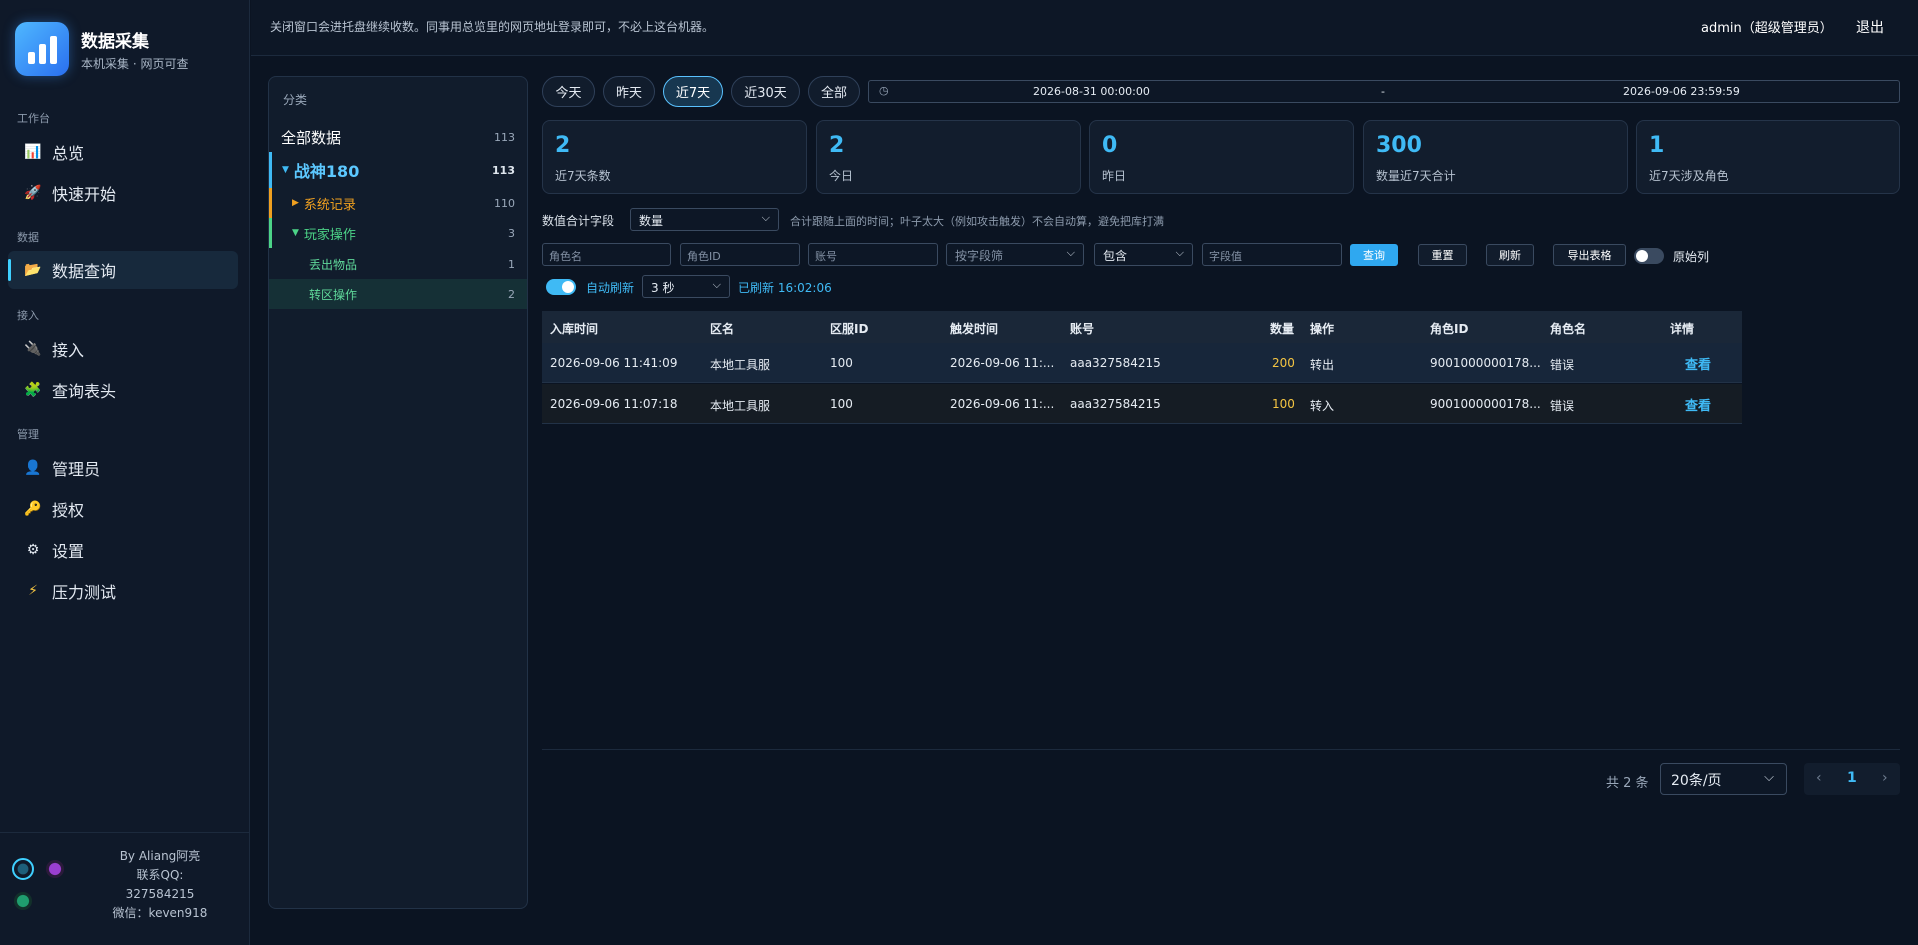  Describe the element at coordinates (33, 270) in the screenshot. I see `folder-icon: 📂` at that location.